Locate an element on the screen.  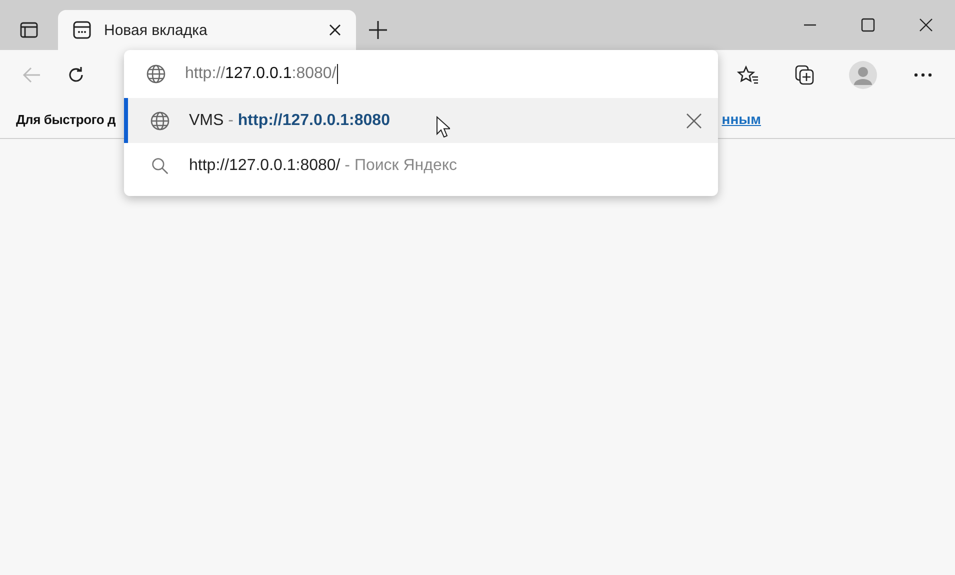
bookmarks-hint: Для быстрого д is located at coordinates (66, 119).